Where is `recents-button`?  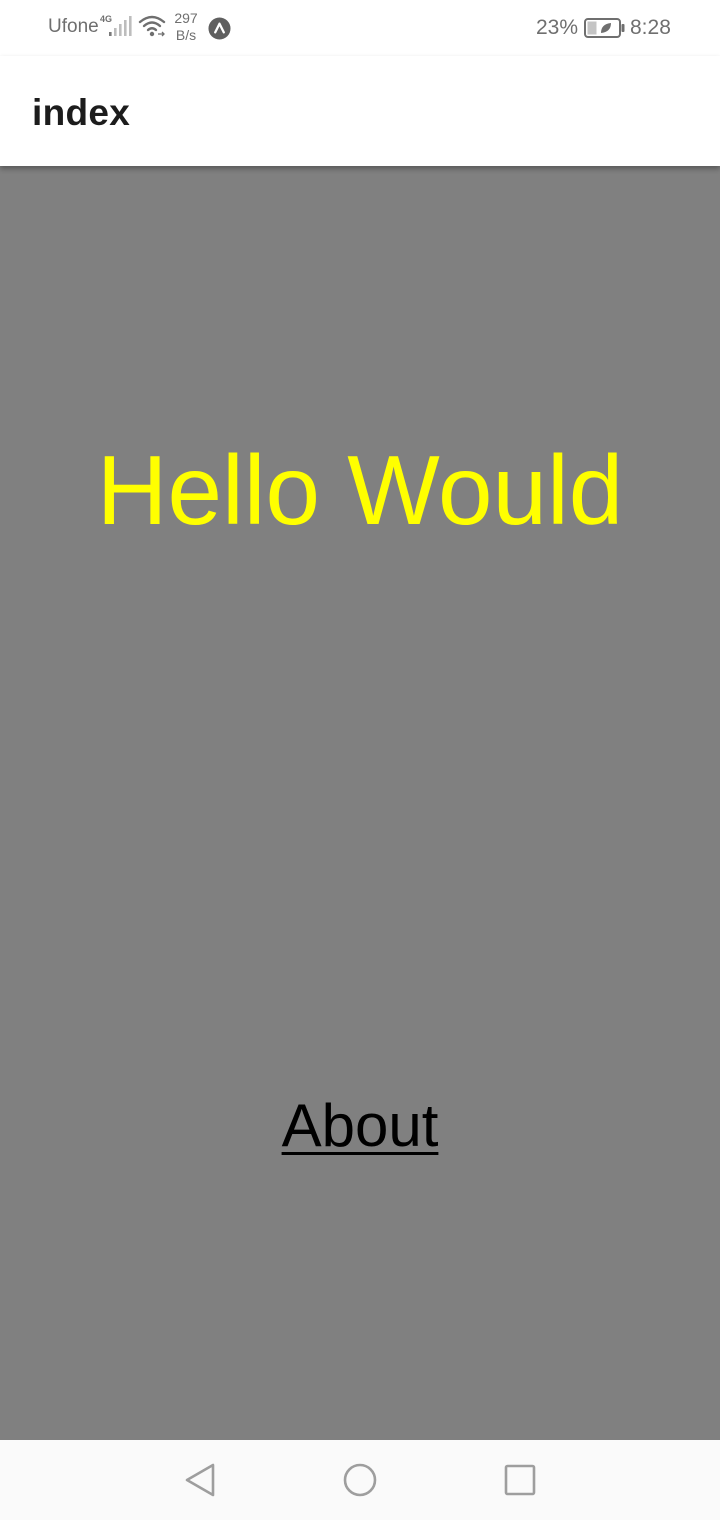
recents-button is located at coordinates (520, 1480).